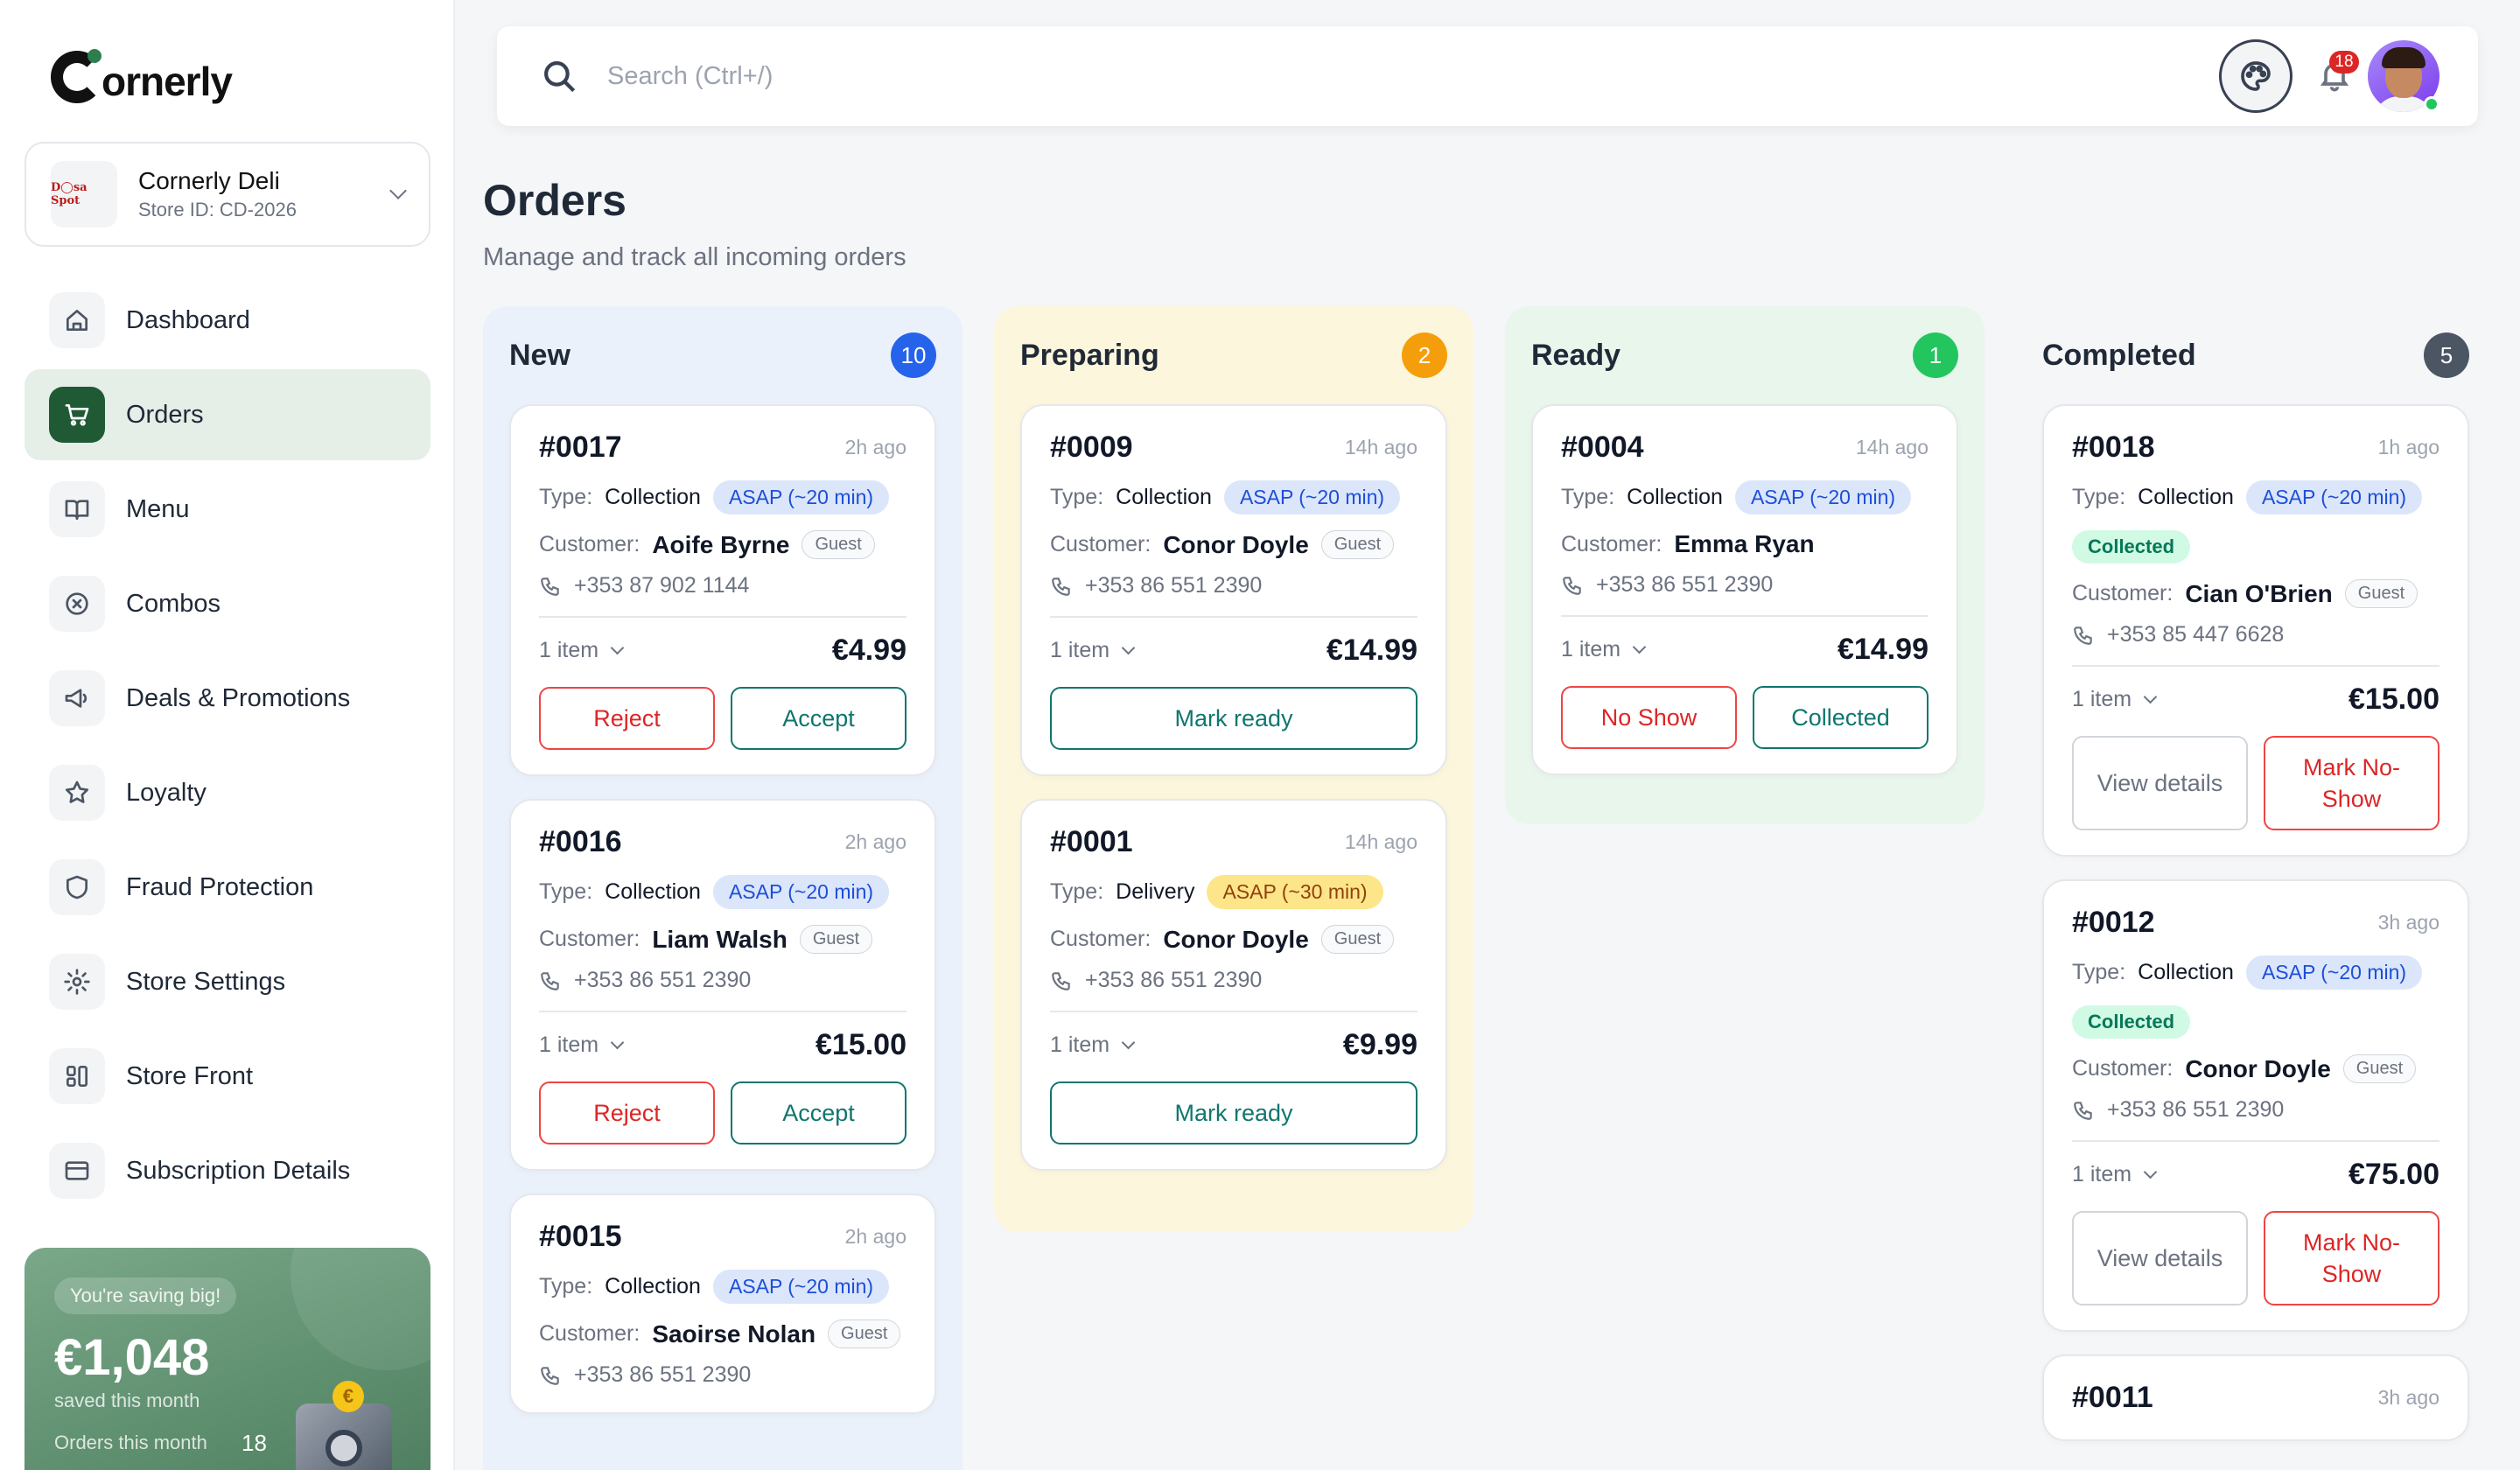 This screenshot has height=1470, width=2520. I want to click on order-id: #0015, so click(580, 1236).